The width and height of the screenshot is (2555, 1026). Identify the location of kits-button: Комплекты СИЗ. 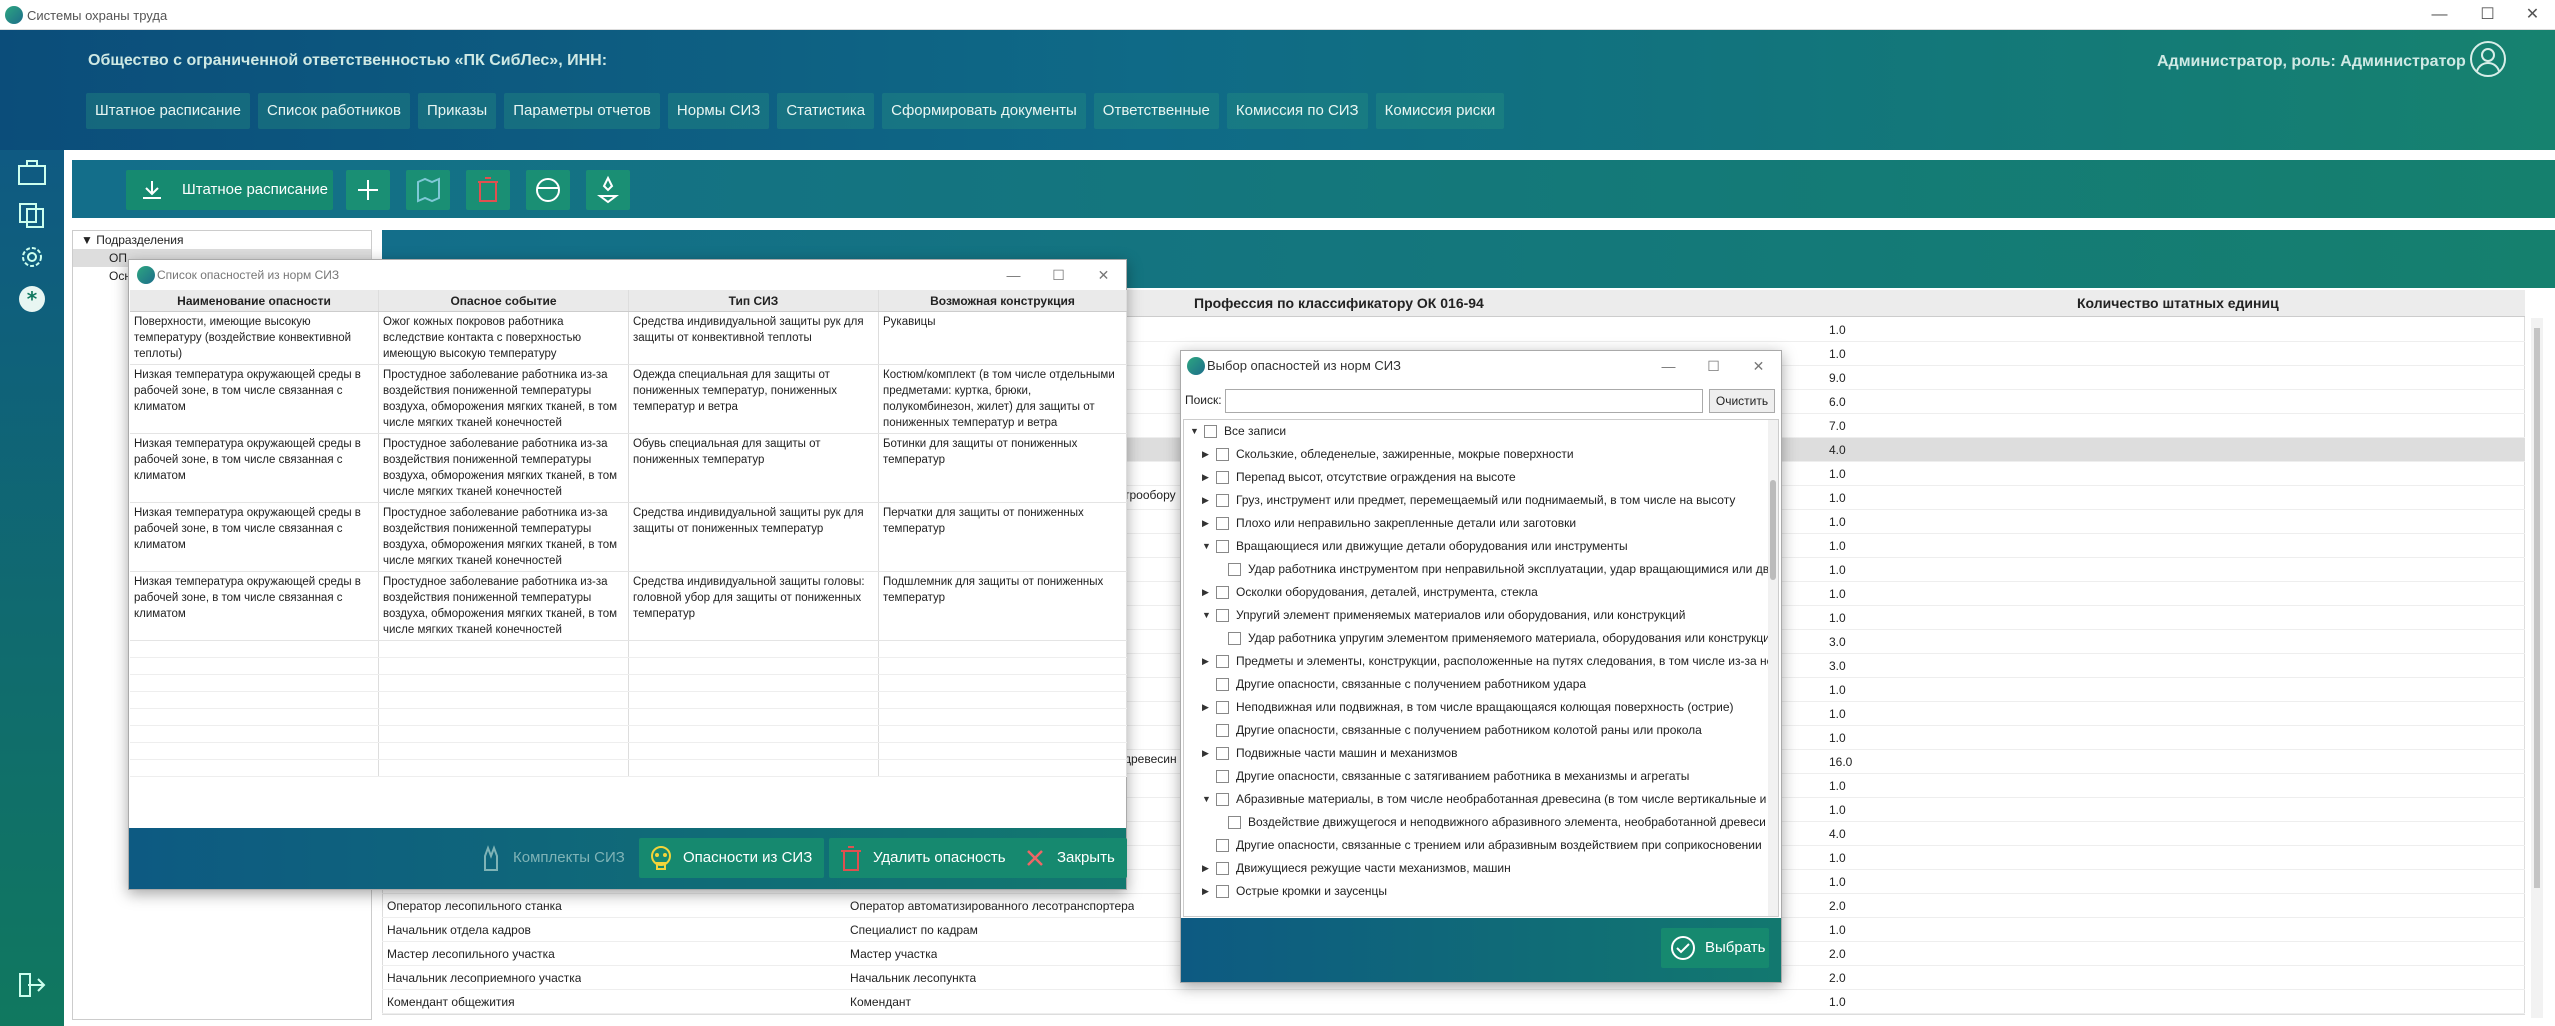
(553, 858).